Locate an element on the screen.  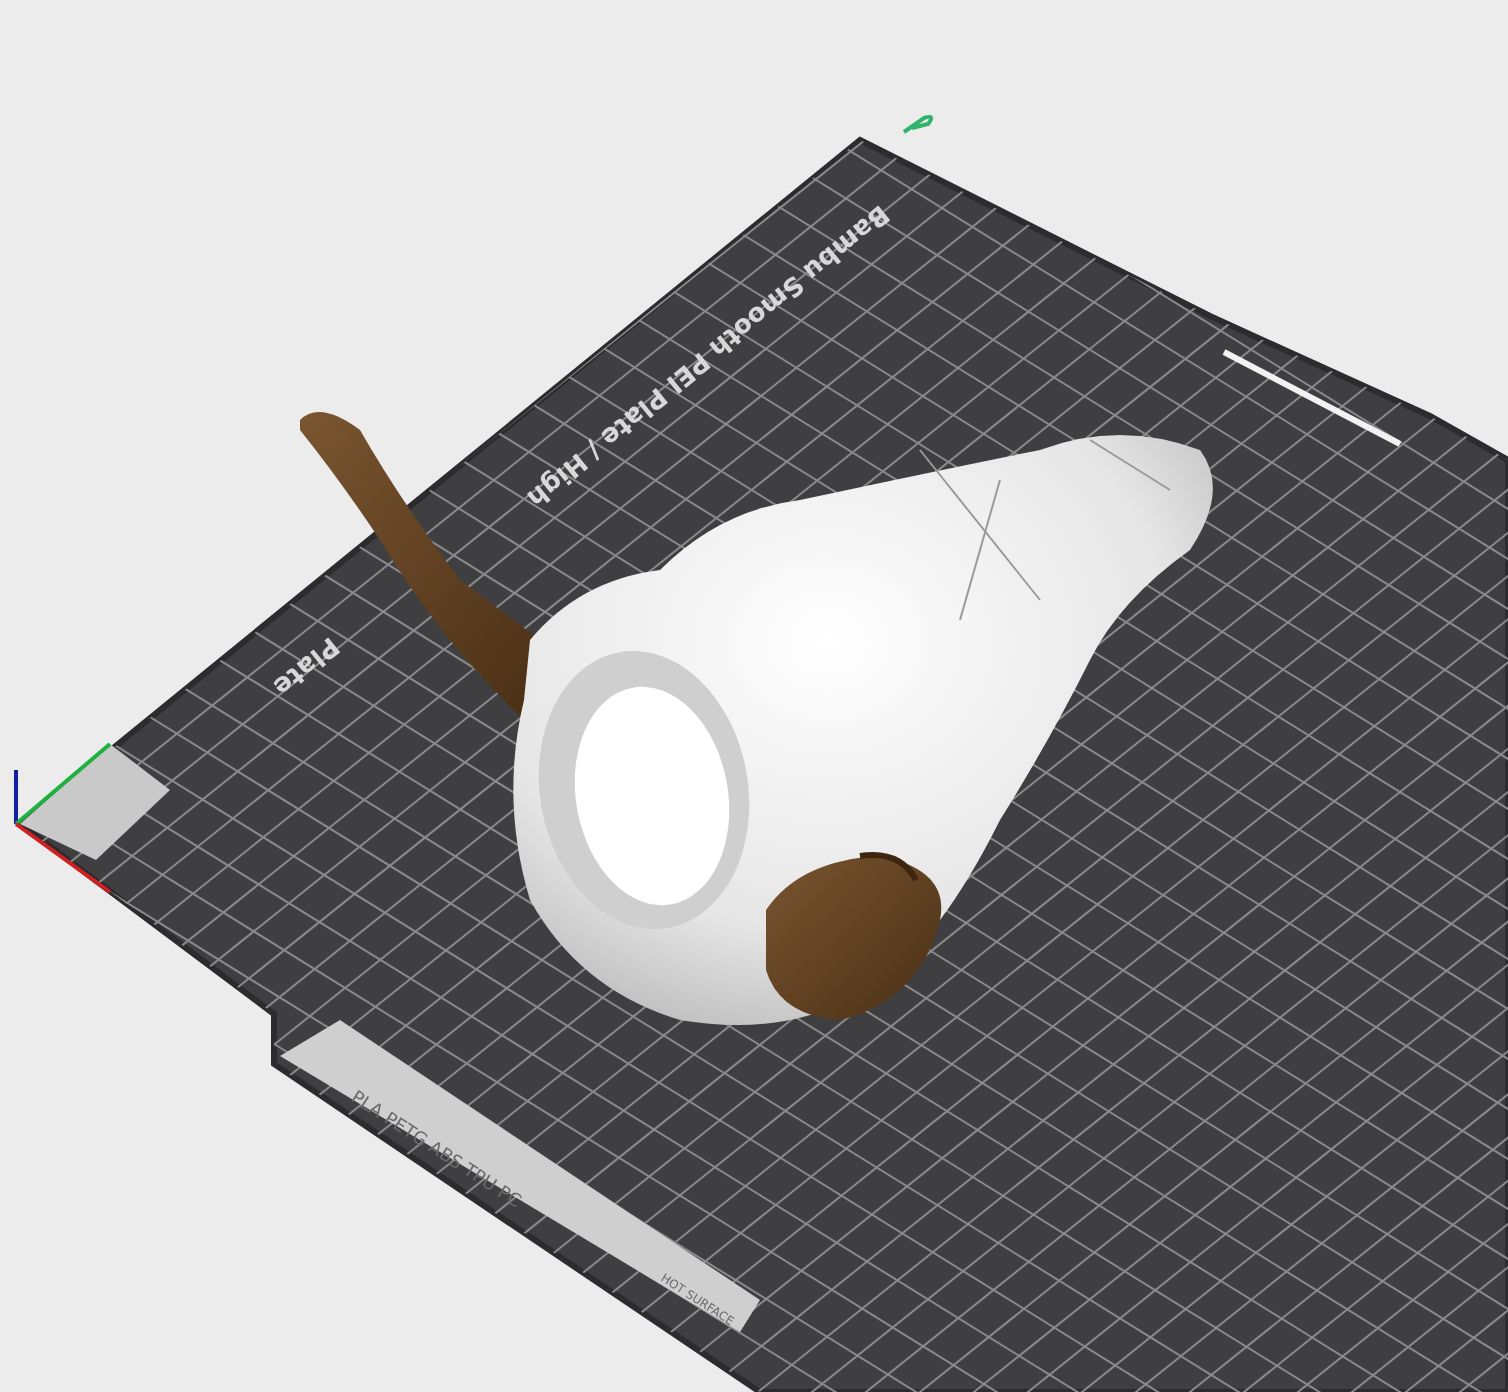
plate-marker-icon is located at coordinates (918, 124).